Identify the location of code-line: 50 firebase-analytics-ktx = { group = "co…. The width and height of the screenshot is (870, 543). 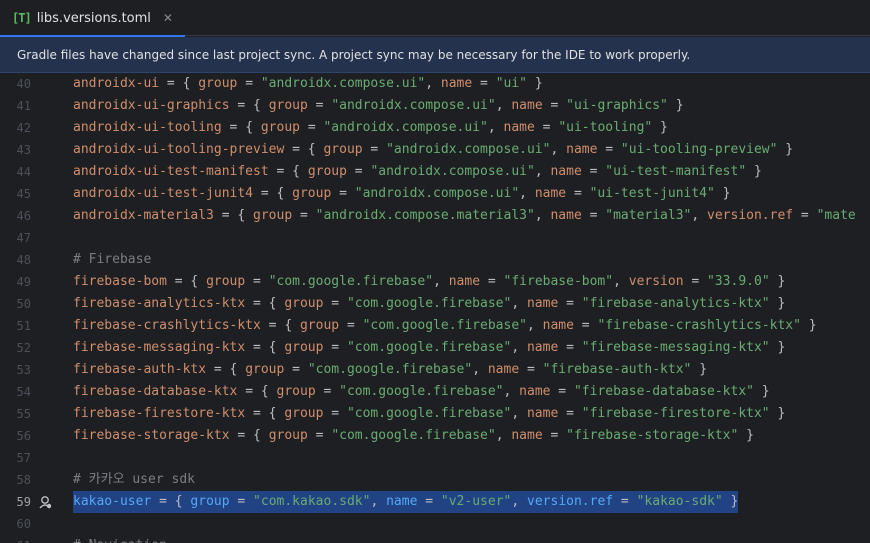
(435, 304).